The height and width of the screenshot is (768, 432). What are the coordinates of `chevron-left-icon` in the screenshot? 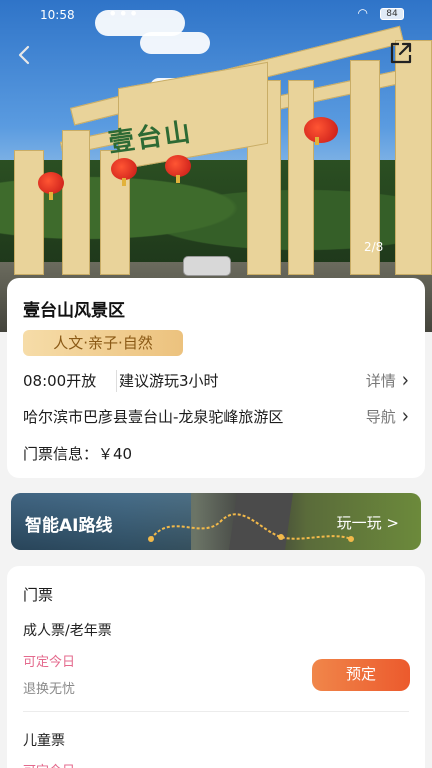 It's located at (24, 55).